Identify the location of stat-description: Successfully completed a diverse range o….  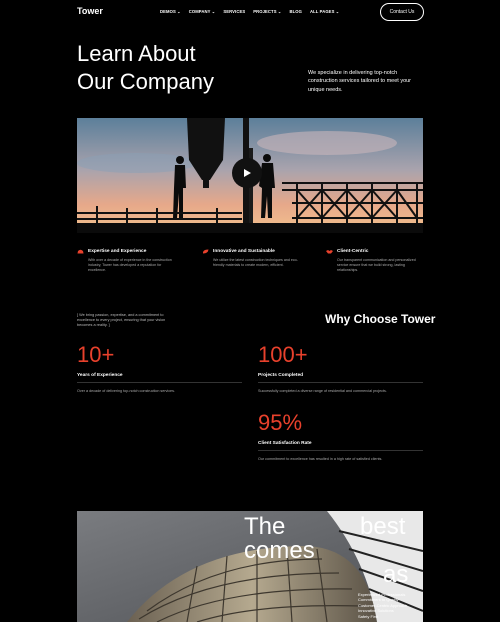
(322, 391).